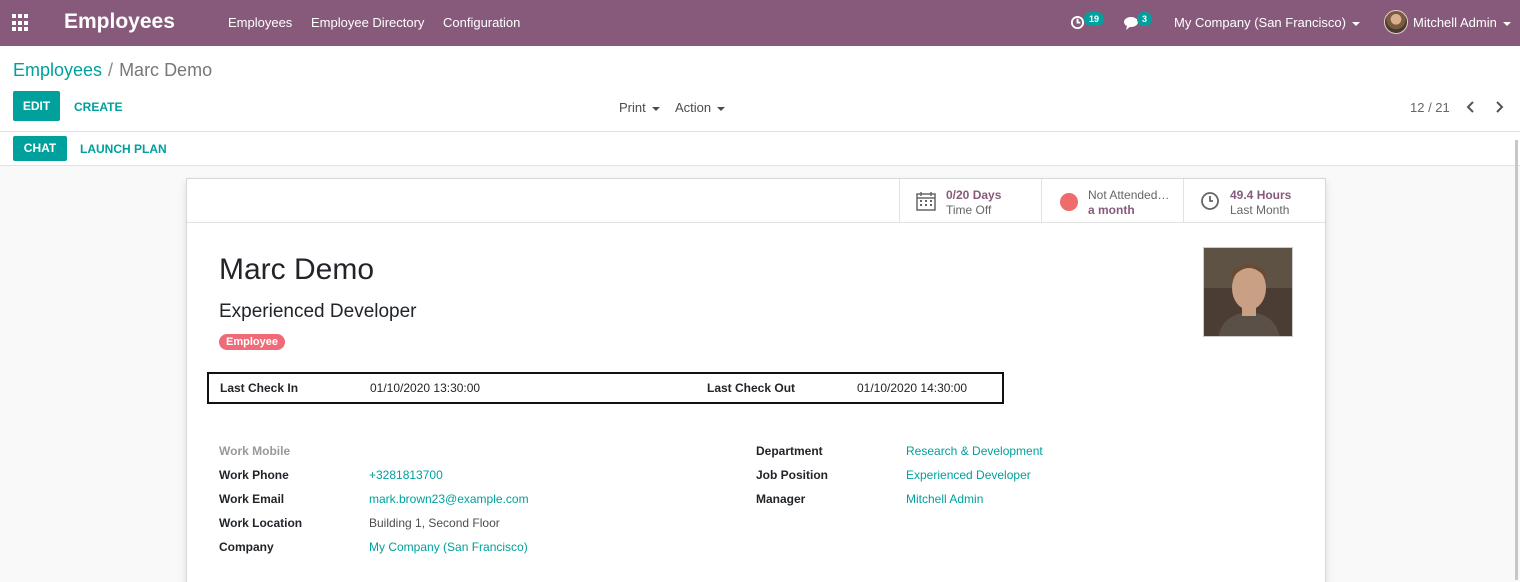  Describe the element at coordinates (434, 523) in the screenshot. I see `work-location-value: Building 1, Second Floor` at that location.